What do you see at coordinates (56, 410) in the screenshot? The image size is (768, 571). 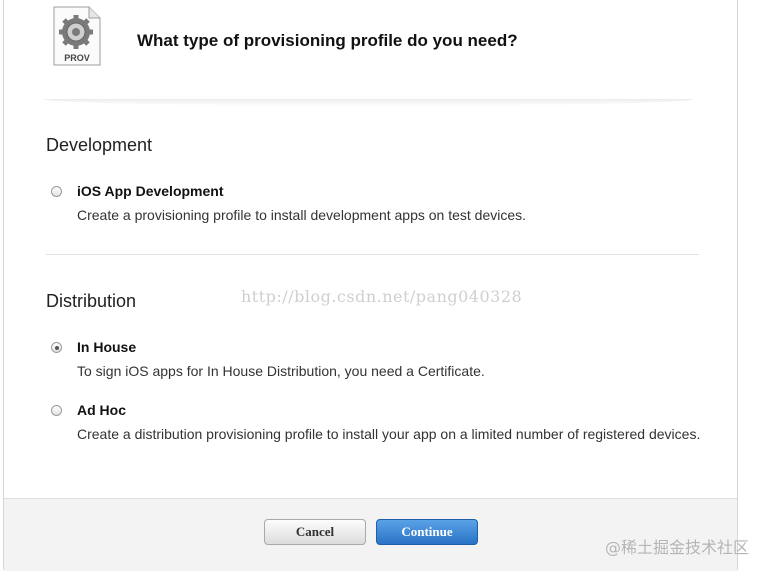 I see `radio-ad-hoc` at bounding box center [56, 410].